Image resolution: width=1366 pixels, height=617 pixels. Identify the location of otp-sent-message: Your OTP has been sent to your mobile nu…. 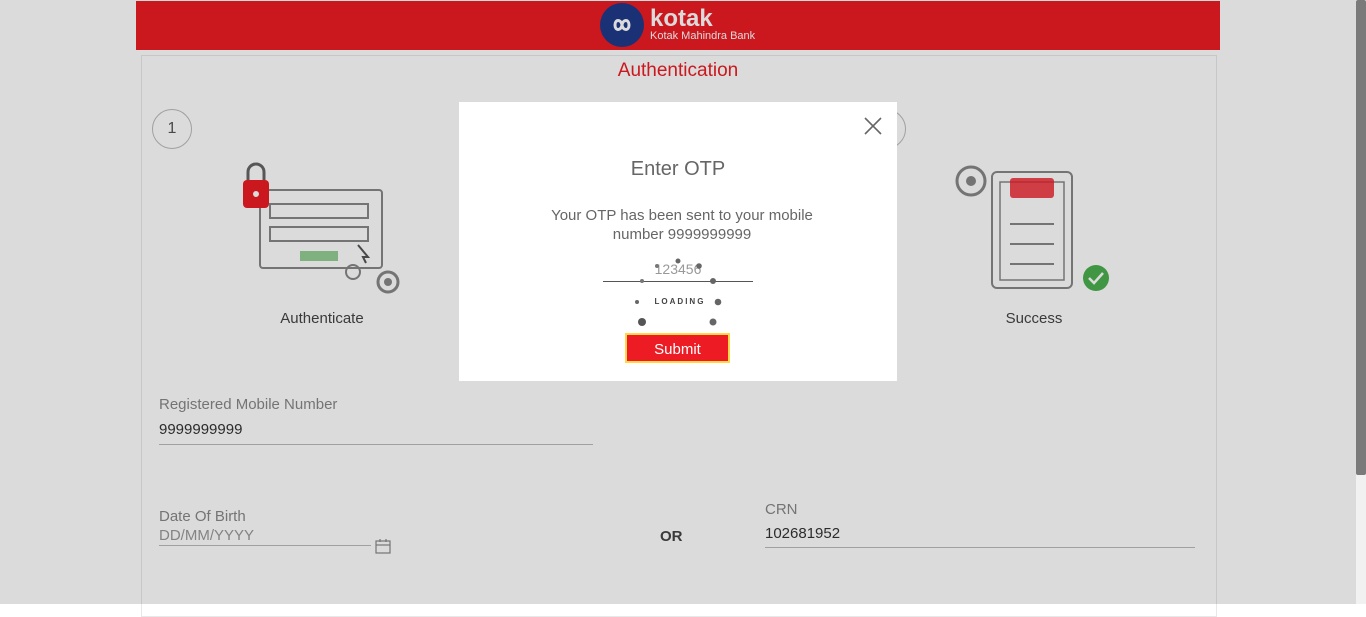
(682, 225).